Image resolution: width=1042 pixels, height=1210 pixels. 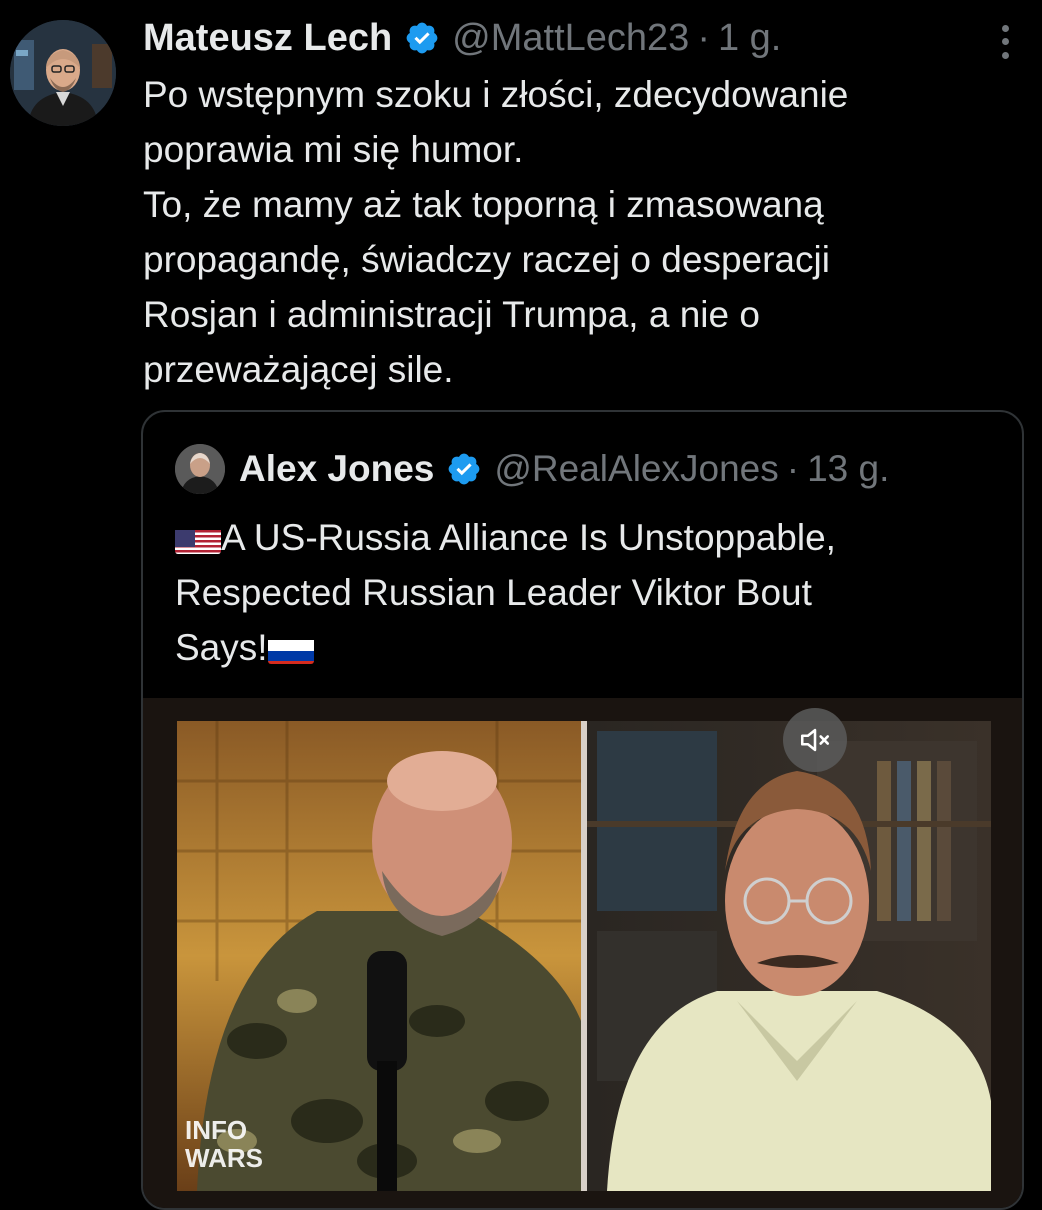 What do you see at coordinates (493, 592) in the screenshot?
I see `quoted-text-line-2: Respected Russian Leader Viktor Bout` at bounding box center [493, 592].